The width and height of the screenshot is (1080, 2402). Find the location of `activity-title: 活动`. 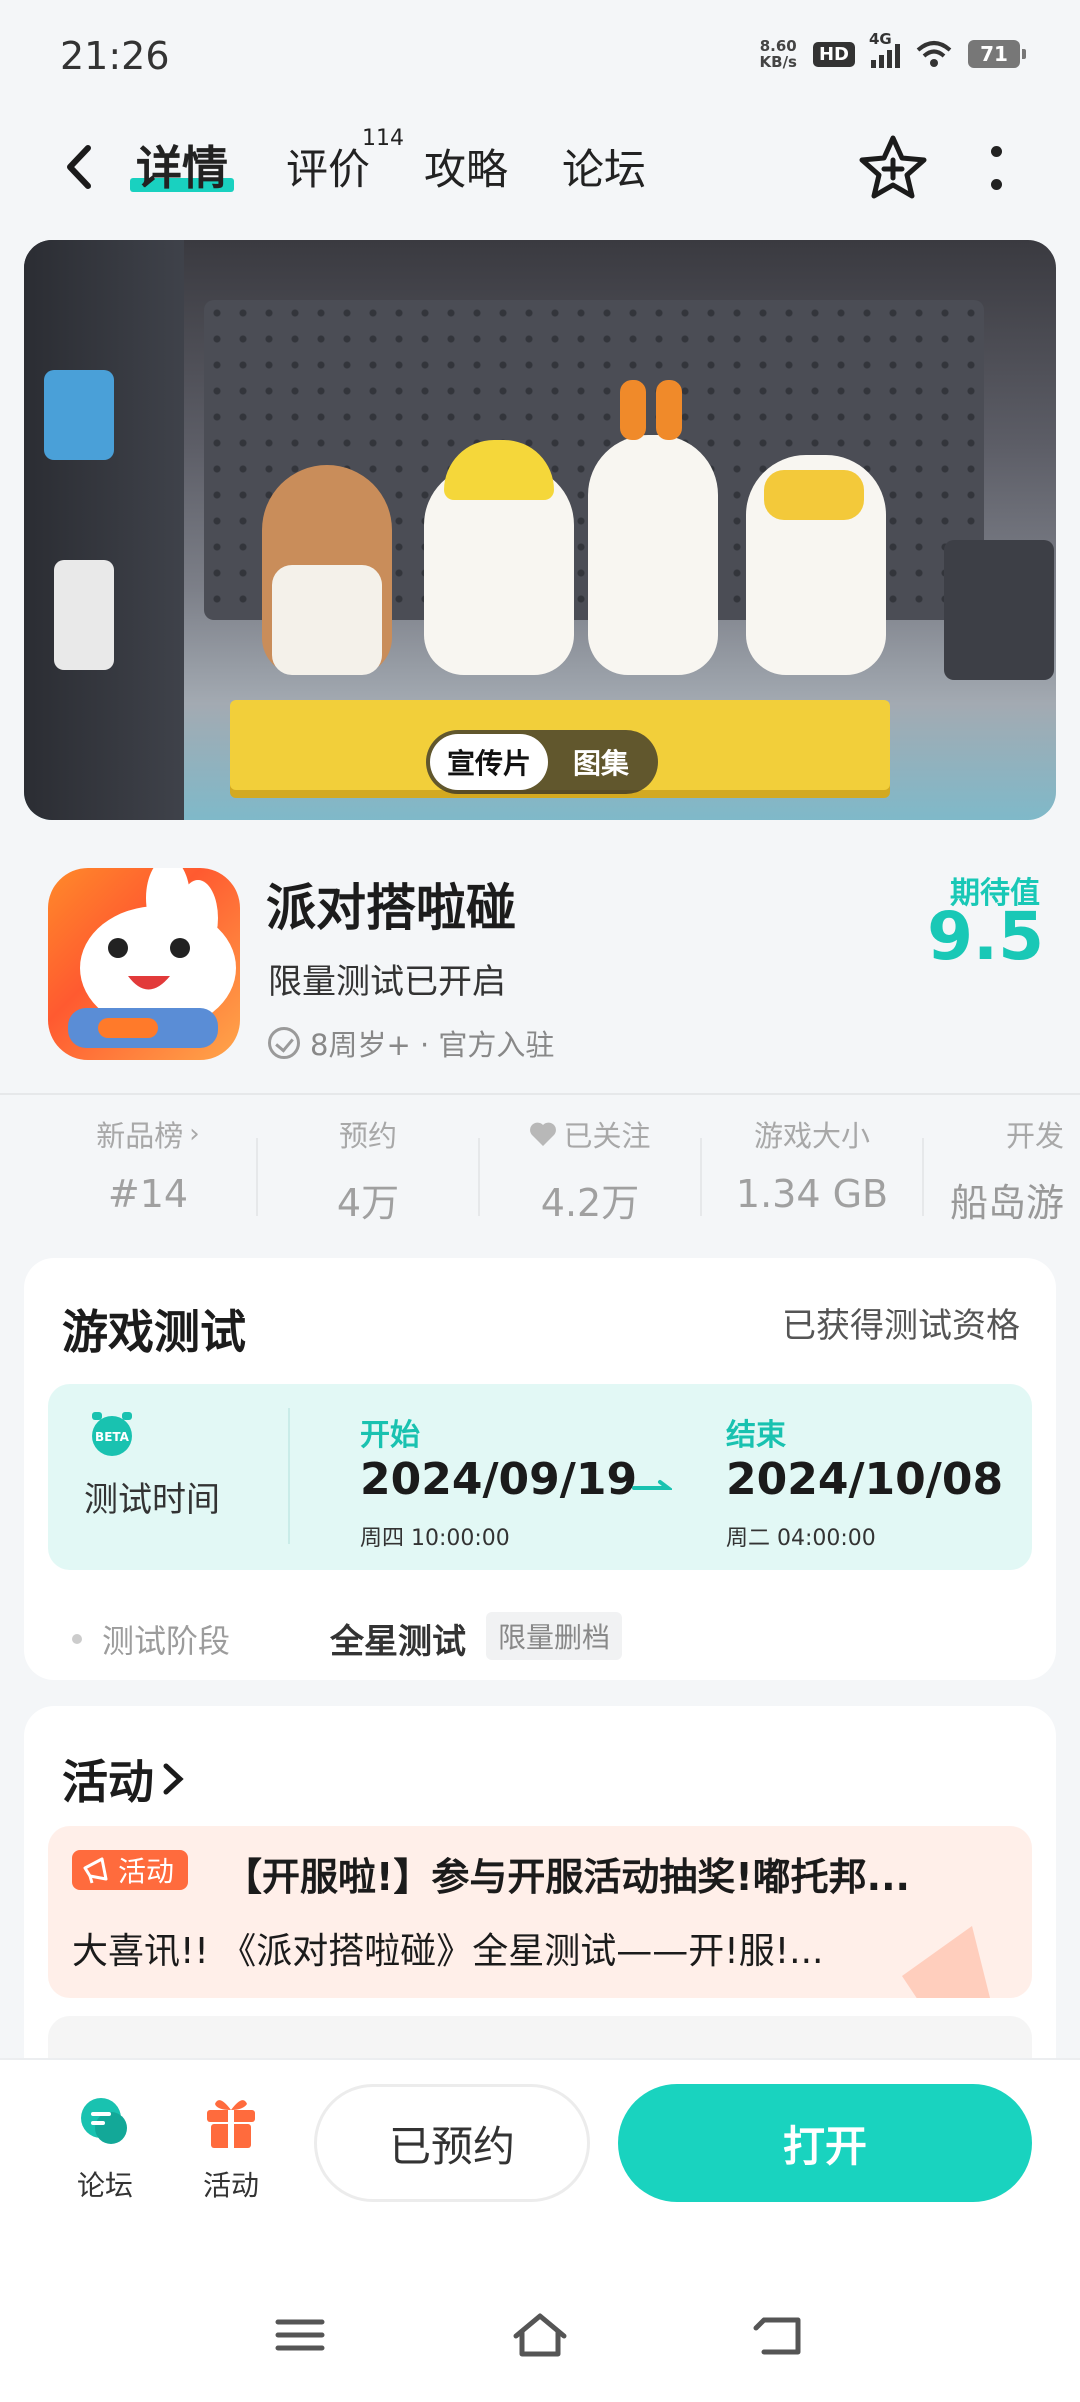

activity-title: 活动 is located at coordinates (108, 1782).